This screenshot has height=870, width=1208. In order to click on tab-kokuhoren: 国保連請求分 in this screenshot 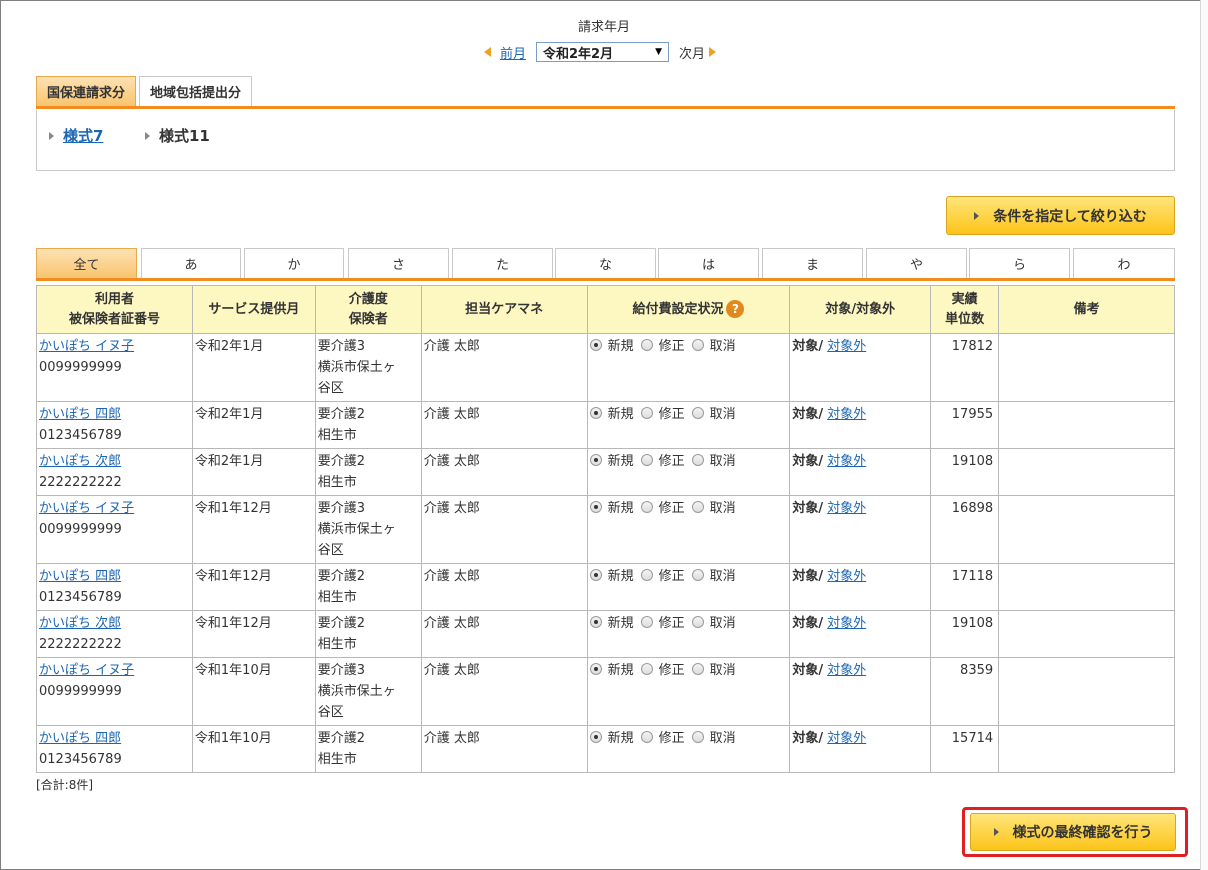, I will do `click(86, 91)`.